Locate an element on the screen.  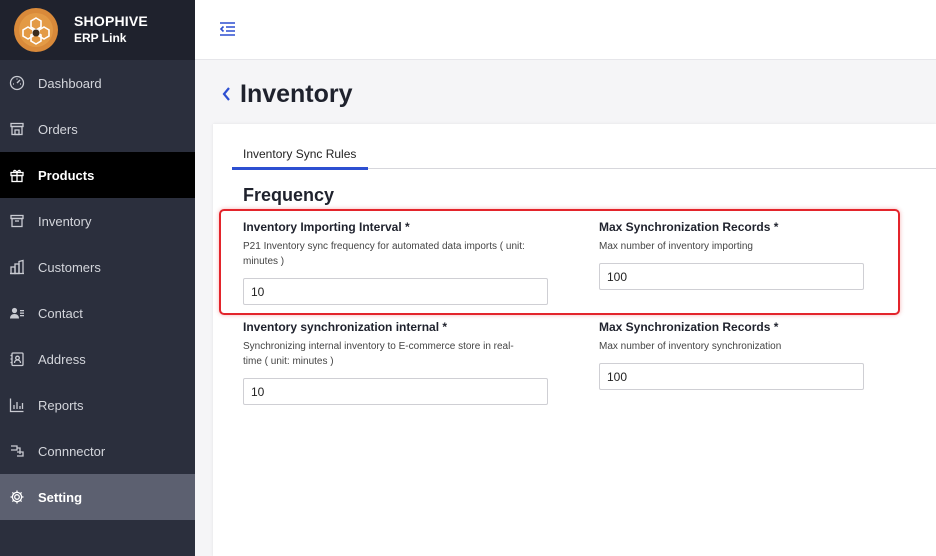
tab-bar: Inventory Sync Rules is located at coordinates (584, 156).